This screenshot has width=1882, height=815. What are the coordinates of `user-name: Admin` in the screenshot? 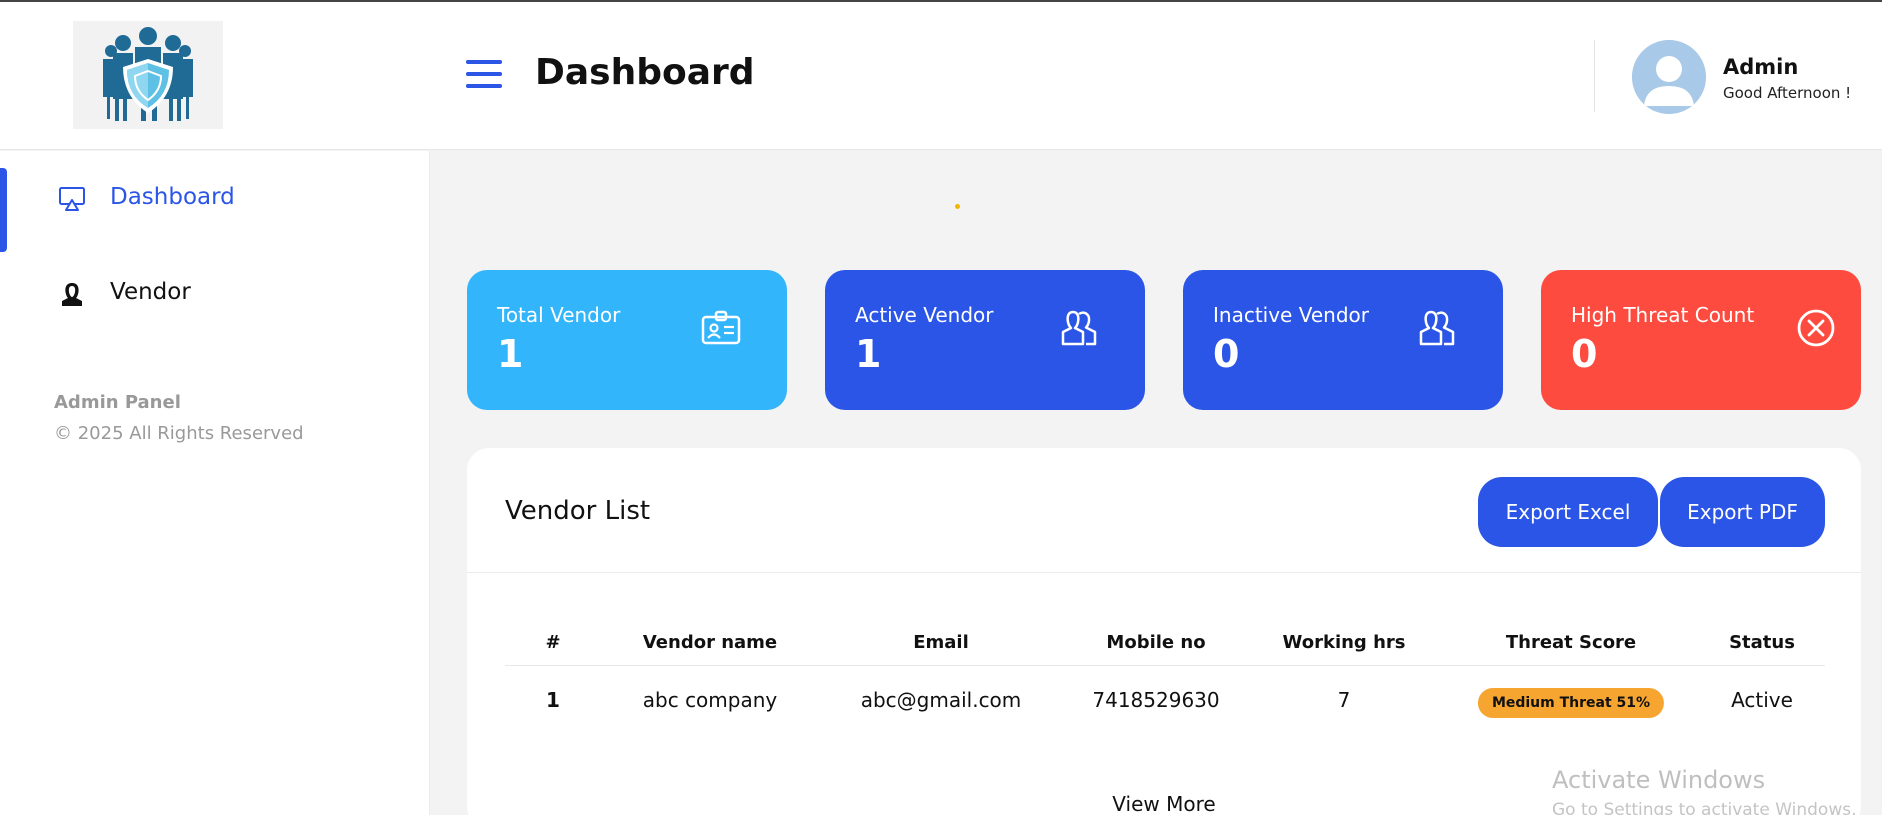 It's located at (1761, 67).